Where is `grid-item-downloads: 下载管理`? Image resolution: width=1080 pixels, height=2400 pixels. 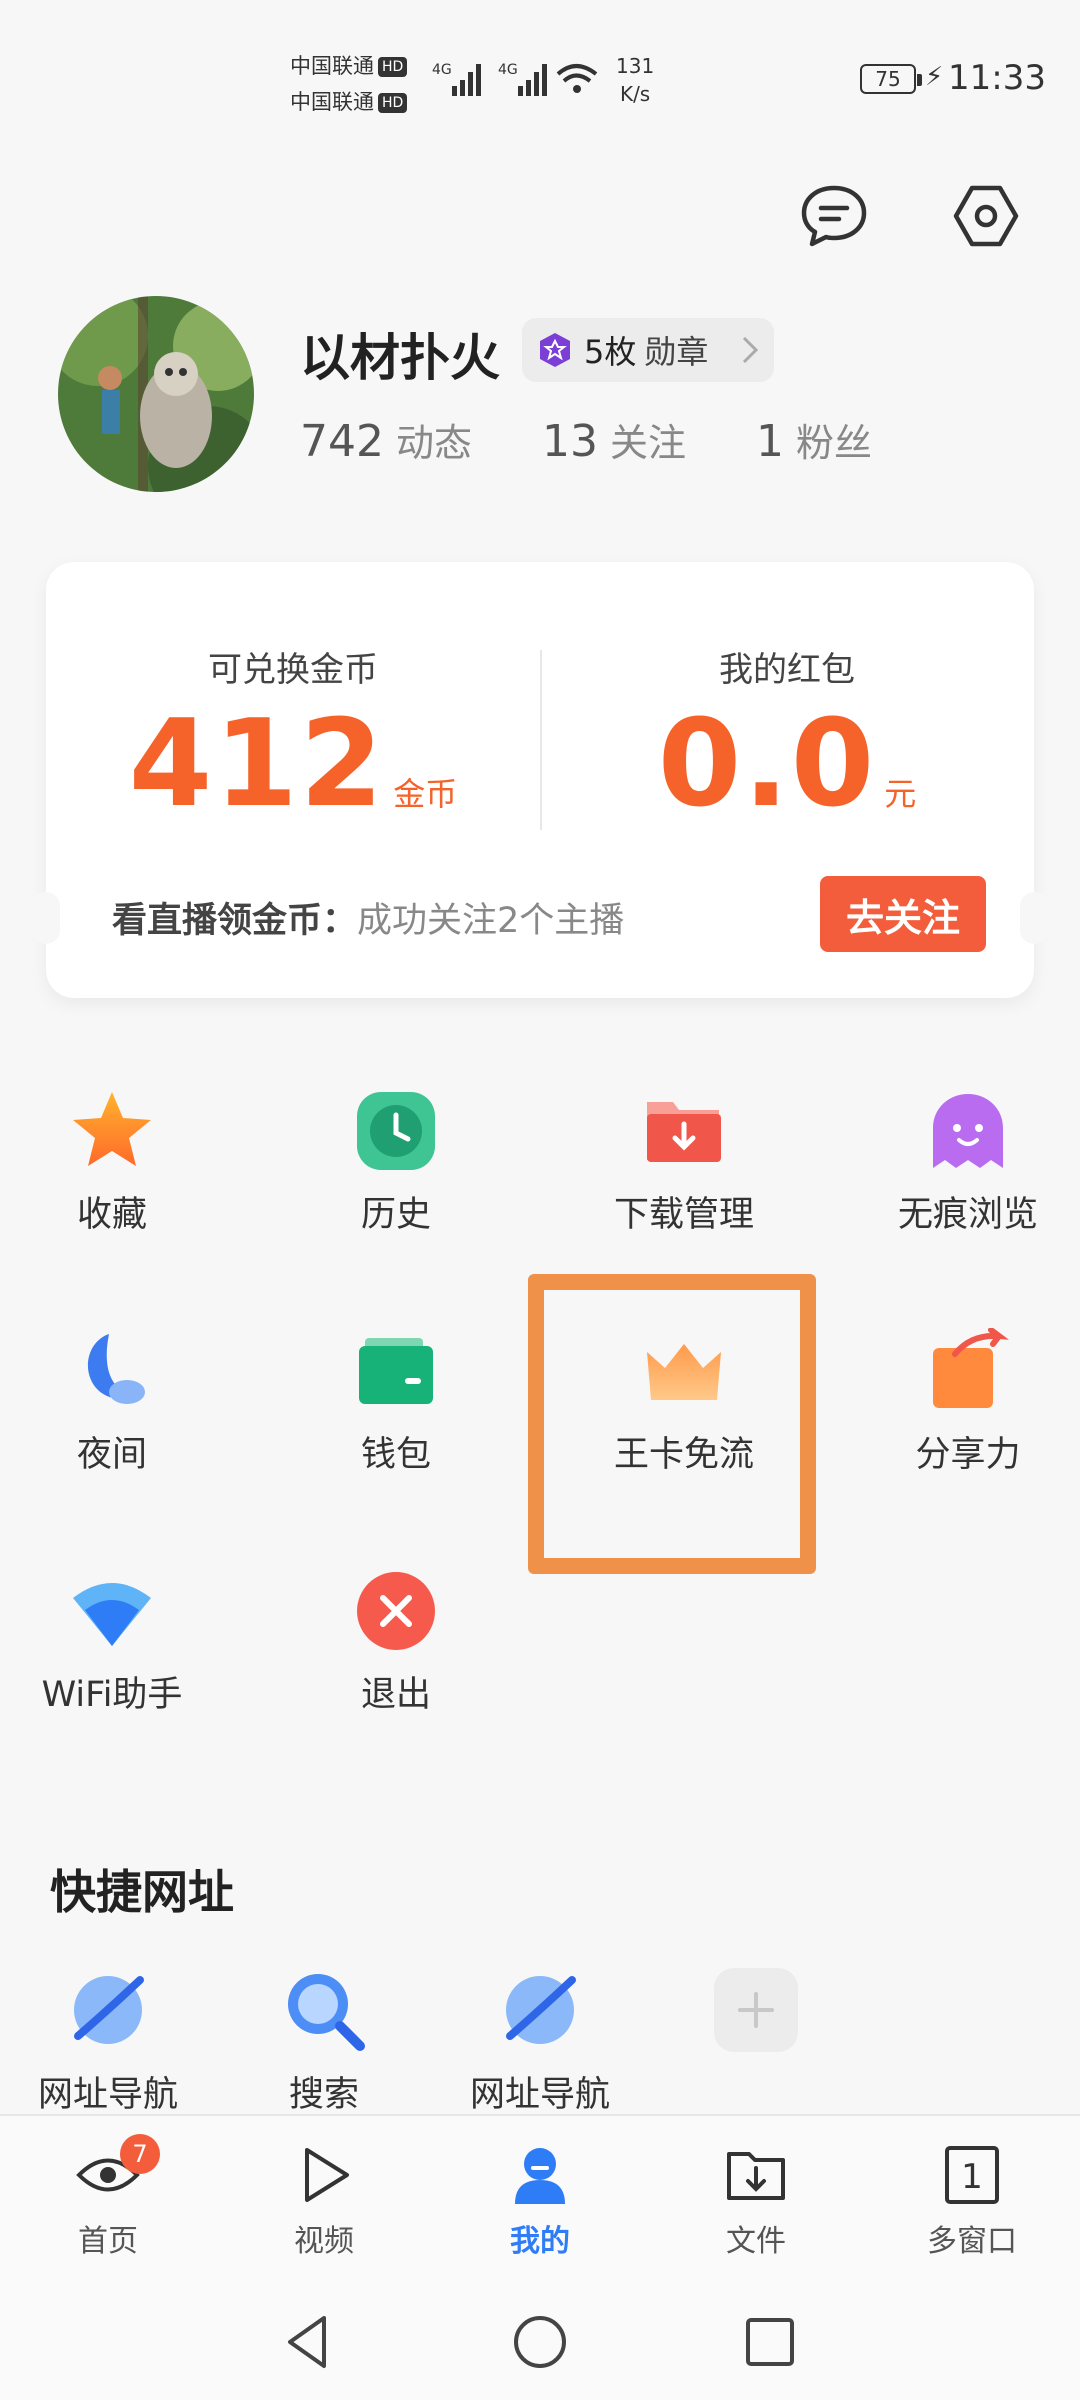
grid-item-downloads: 下载管理 is located at coordinates (684, 1162).